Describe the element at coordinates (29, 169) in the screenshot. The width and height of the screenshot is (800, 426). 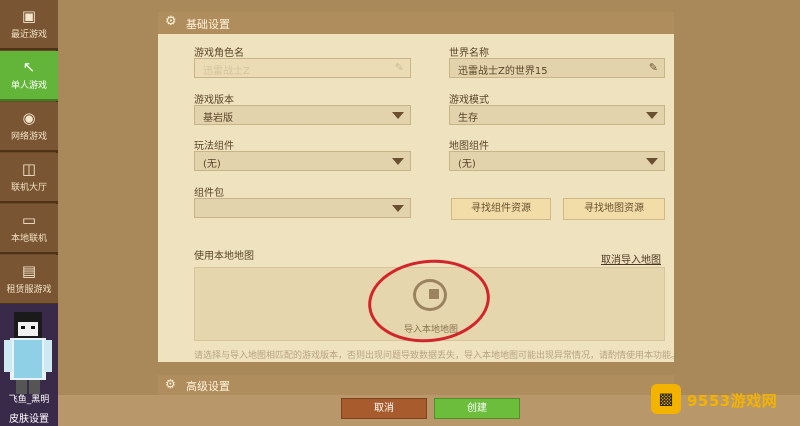
I see `monitors-icon: ◫` at that location.